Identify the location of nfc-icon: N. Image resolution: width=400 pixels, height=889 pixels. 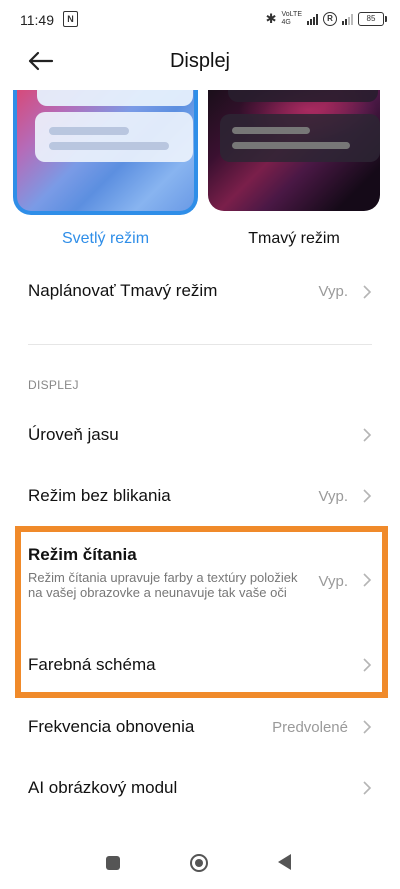
(70, 19).